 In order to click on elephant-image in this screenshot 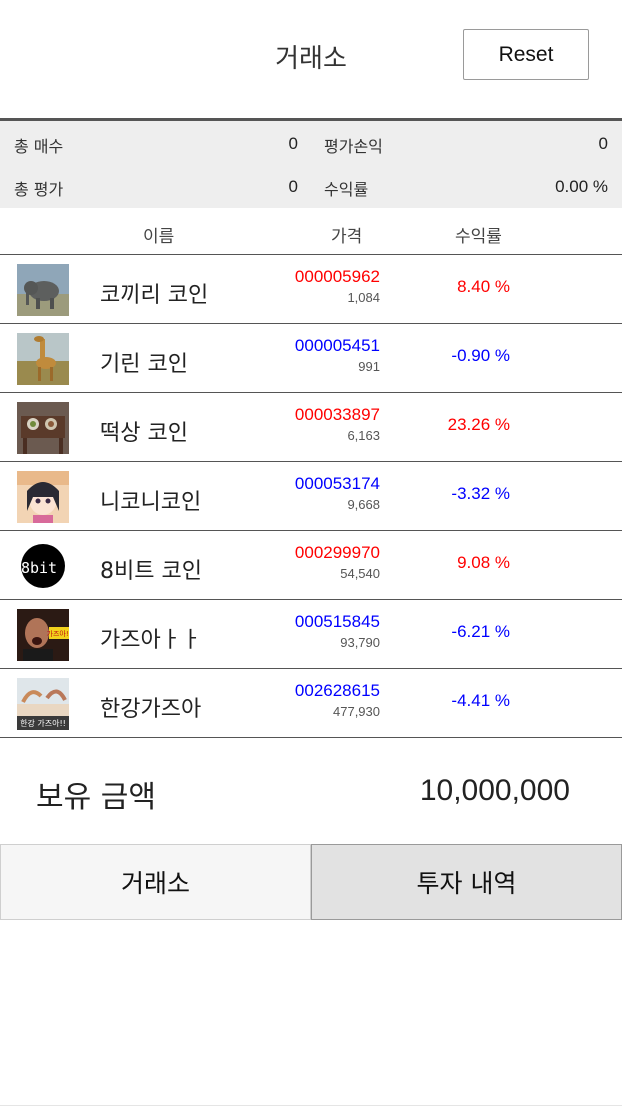, I will do `click(43, 290)`.